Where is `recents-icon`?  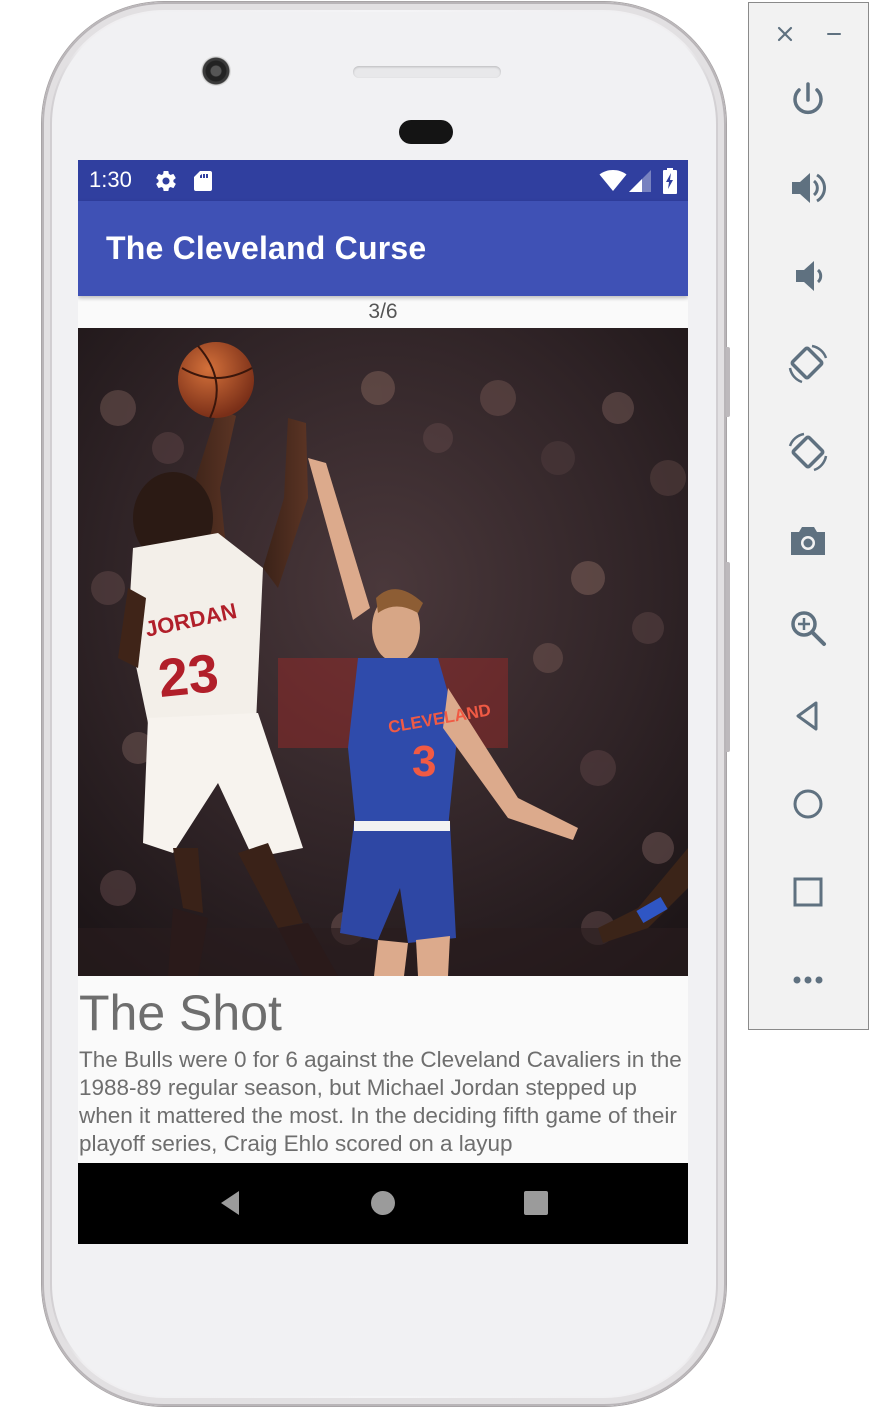
recents-icon is located at coordinates (536, 1203).